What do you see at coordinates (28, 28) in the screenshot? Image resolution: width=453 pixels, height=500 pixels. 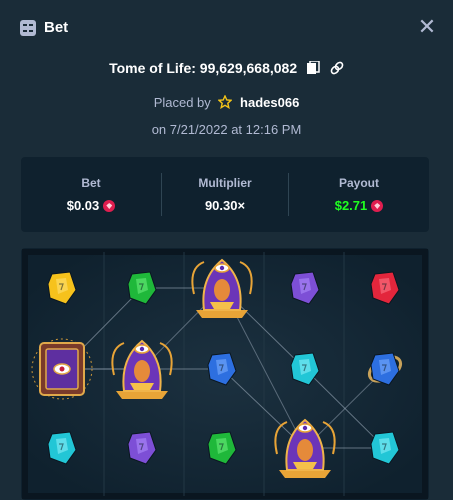 I see `bet-slip-icon` at bounding box center [28, 28].